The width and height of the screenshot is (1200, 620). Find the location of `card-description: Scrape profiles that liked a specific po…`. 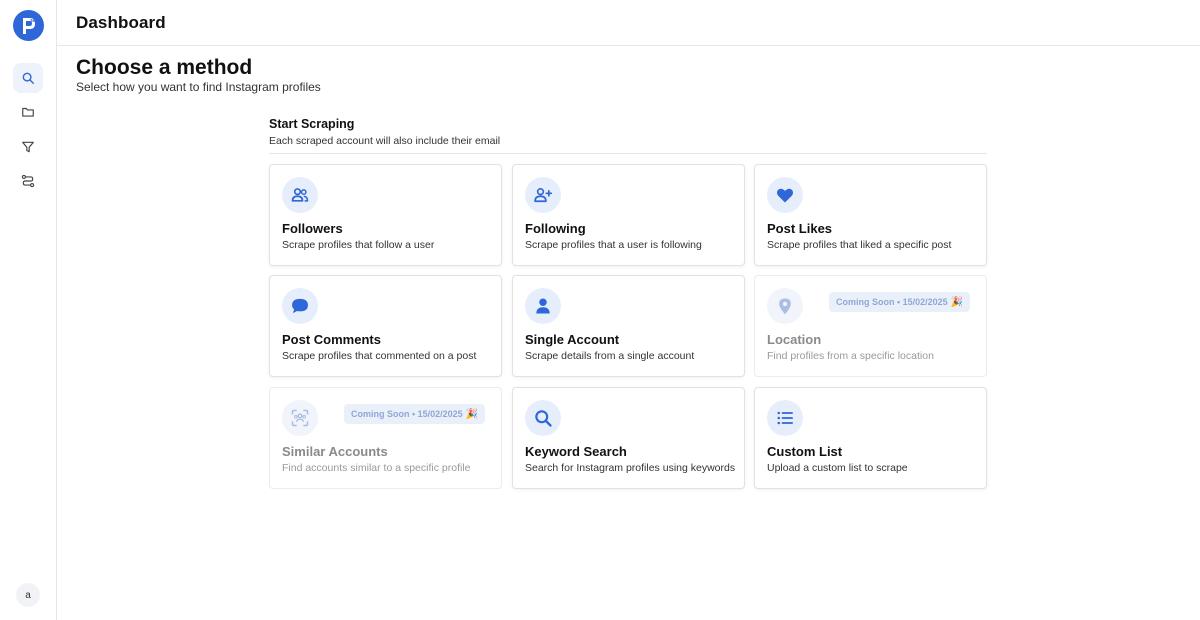

card-description: Scrape profiles that liked a specific po… is located at coordinates (859, 245).